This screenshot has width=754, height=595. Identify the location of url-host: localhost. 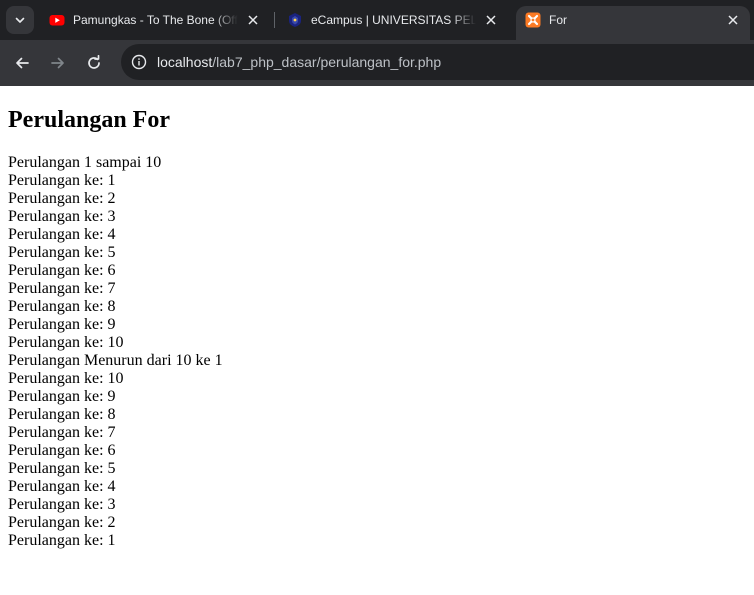
(185, 62).